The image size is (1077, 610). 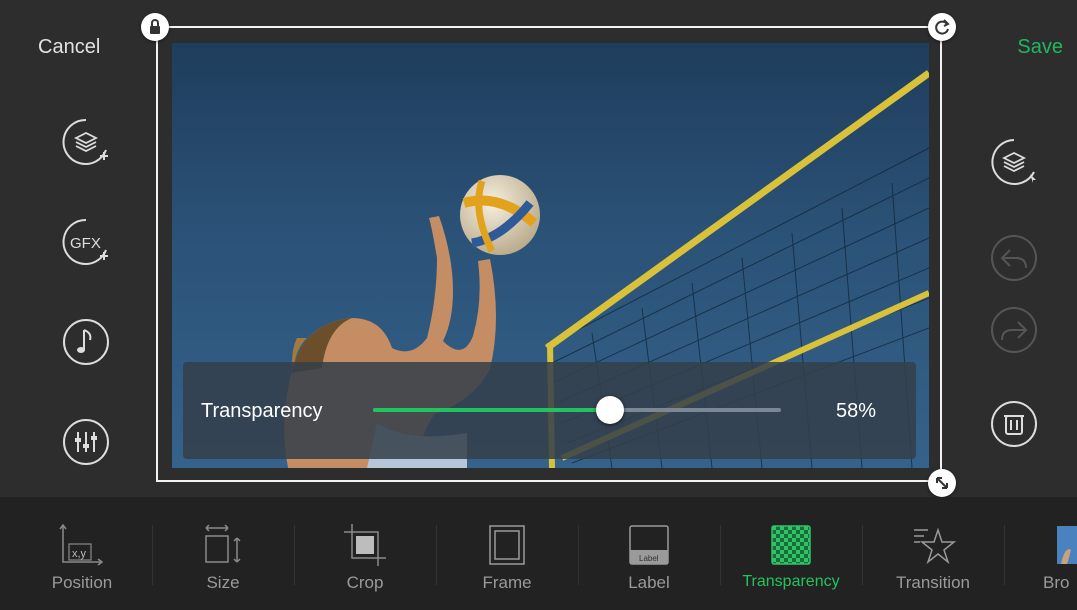 I want to click on slider-thumb, so click(x=609, y=410).